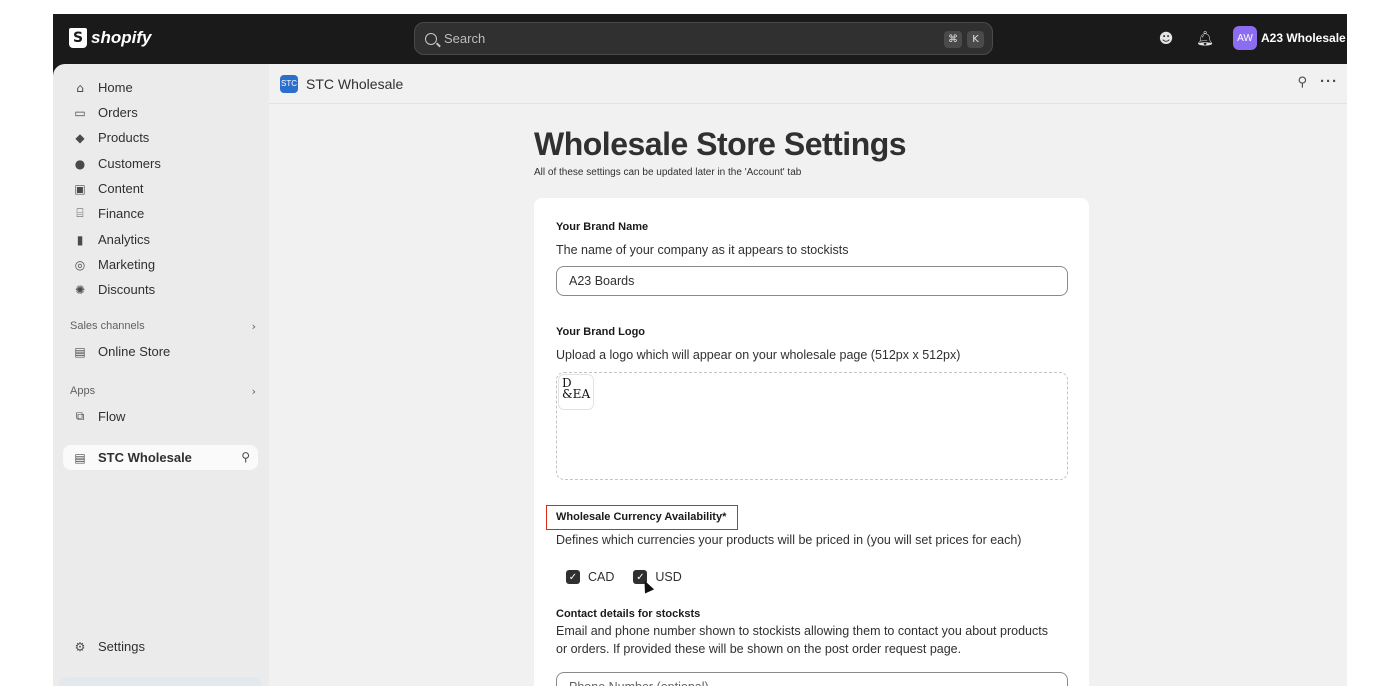 The width and height of the screenshot is (1400, 700). What do you see at coordinates (684, 38) in the screenshot?
I see `search-input` at bounding box center [684, 38].